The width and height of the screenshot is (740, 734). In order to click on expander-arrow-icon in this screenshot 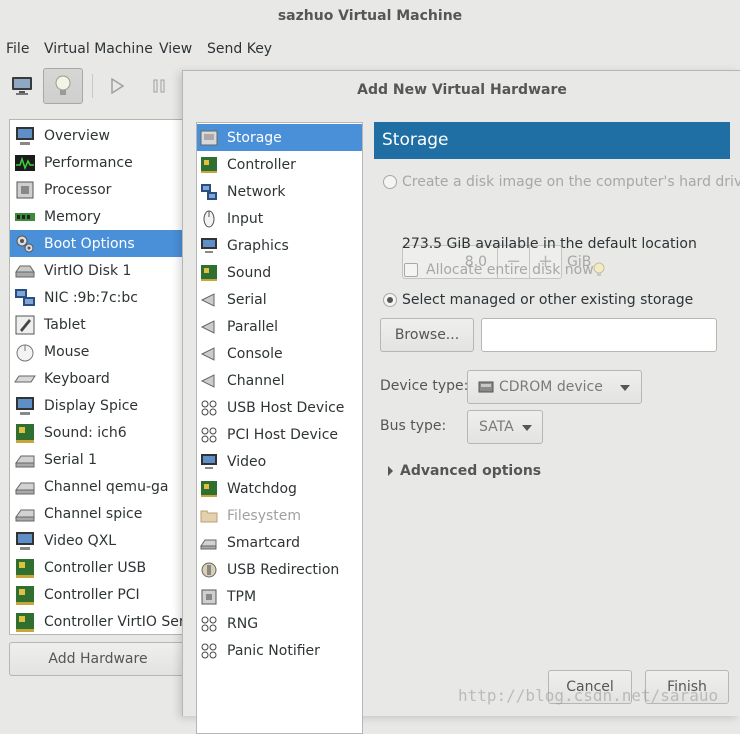, I will do `click(390, 471)`.